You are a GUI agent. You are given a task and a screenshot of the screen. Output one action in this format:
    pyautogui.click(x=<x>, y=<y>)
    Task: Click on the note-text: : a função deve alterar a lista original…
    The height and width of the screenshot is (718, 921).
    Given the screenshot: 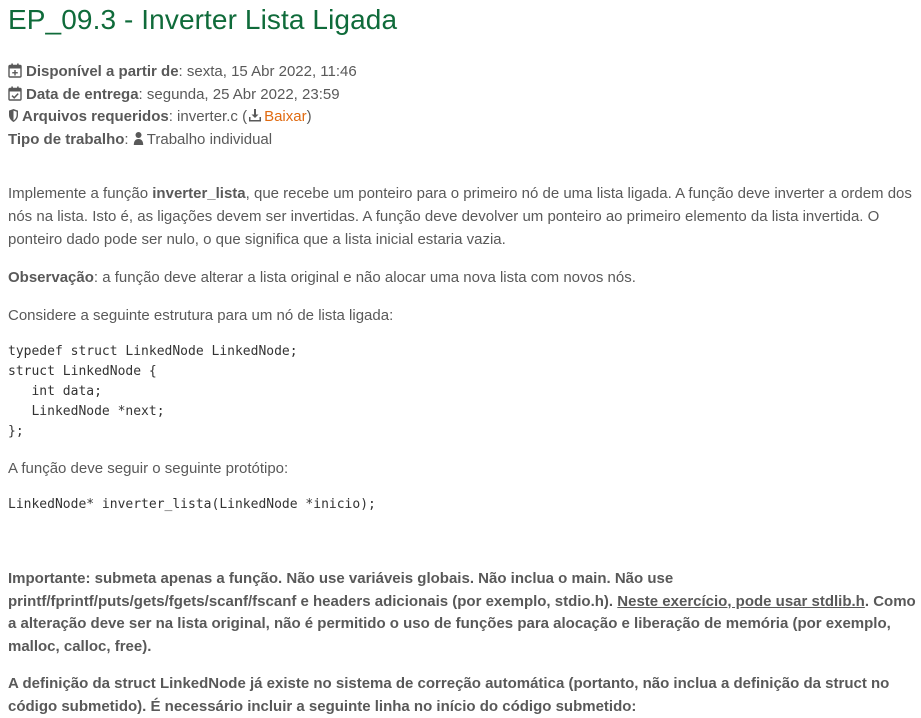 What is the action you would take?
    pyautogui.click(x=364, y=277)
    